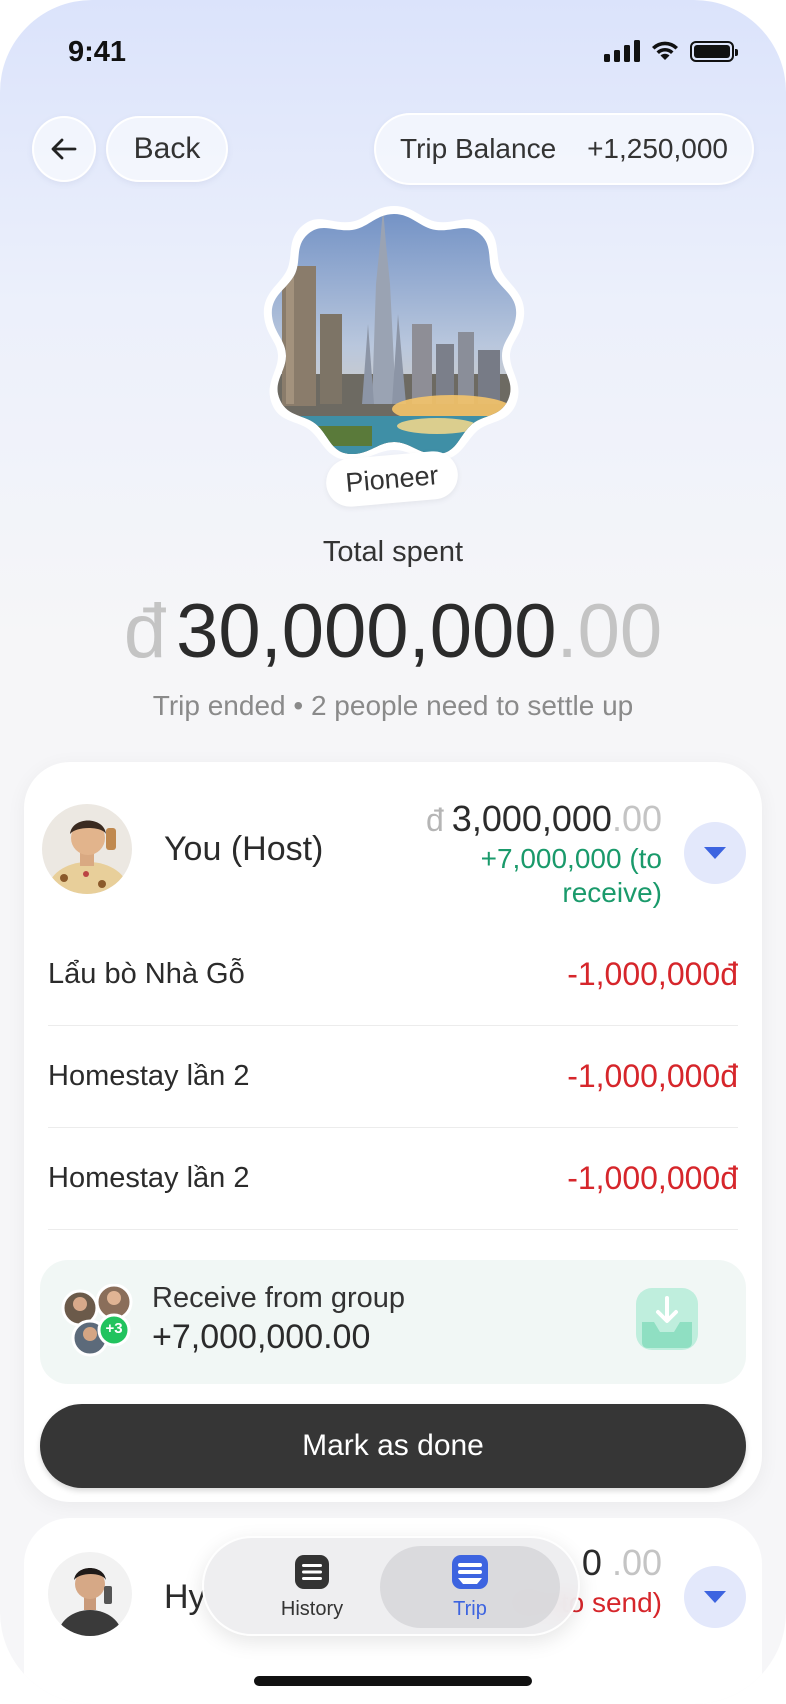 Image resolution: width=786 pixels, height=1704 pixels. I want to click on mark-as-done-button: Mark as done, so click(393, 1446).